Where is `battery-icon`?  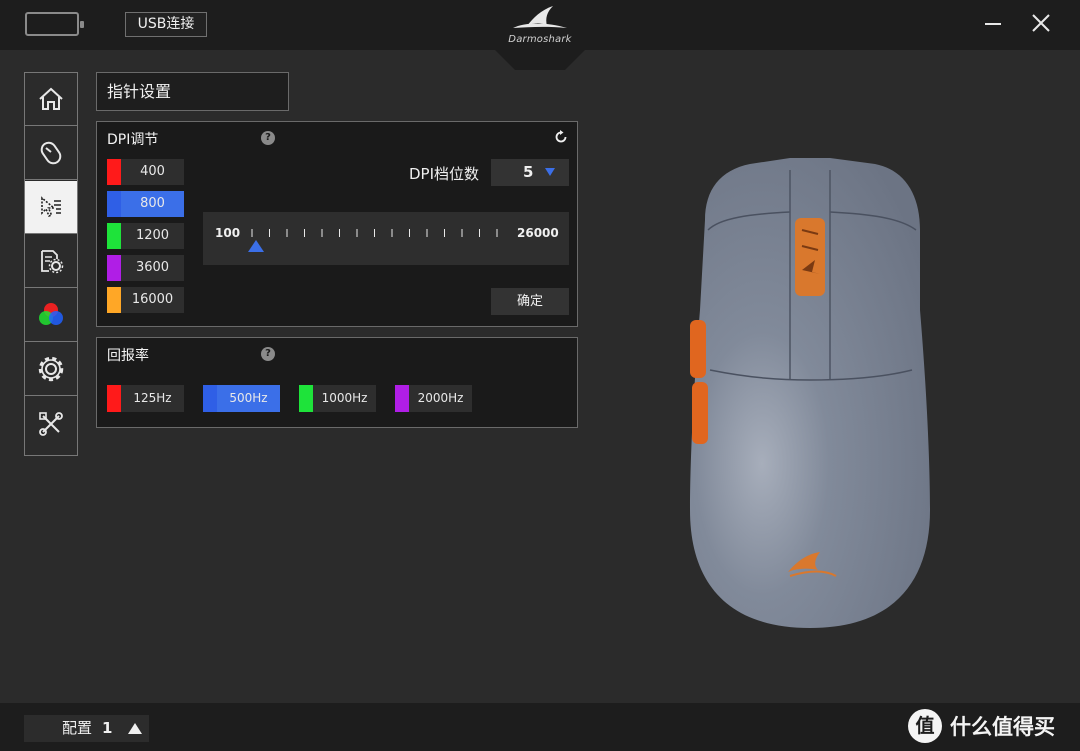
battery-icon is located at coordinates (54, 24).